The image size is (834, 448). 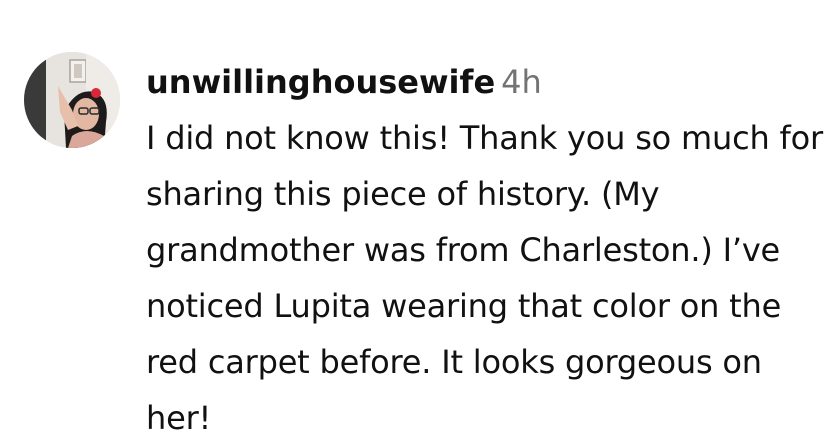 I want to click on comment-timestamp: 4h, so click(x=521, y=82).